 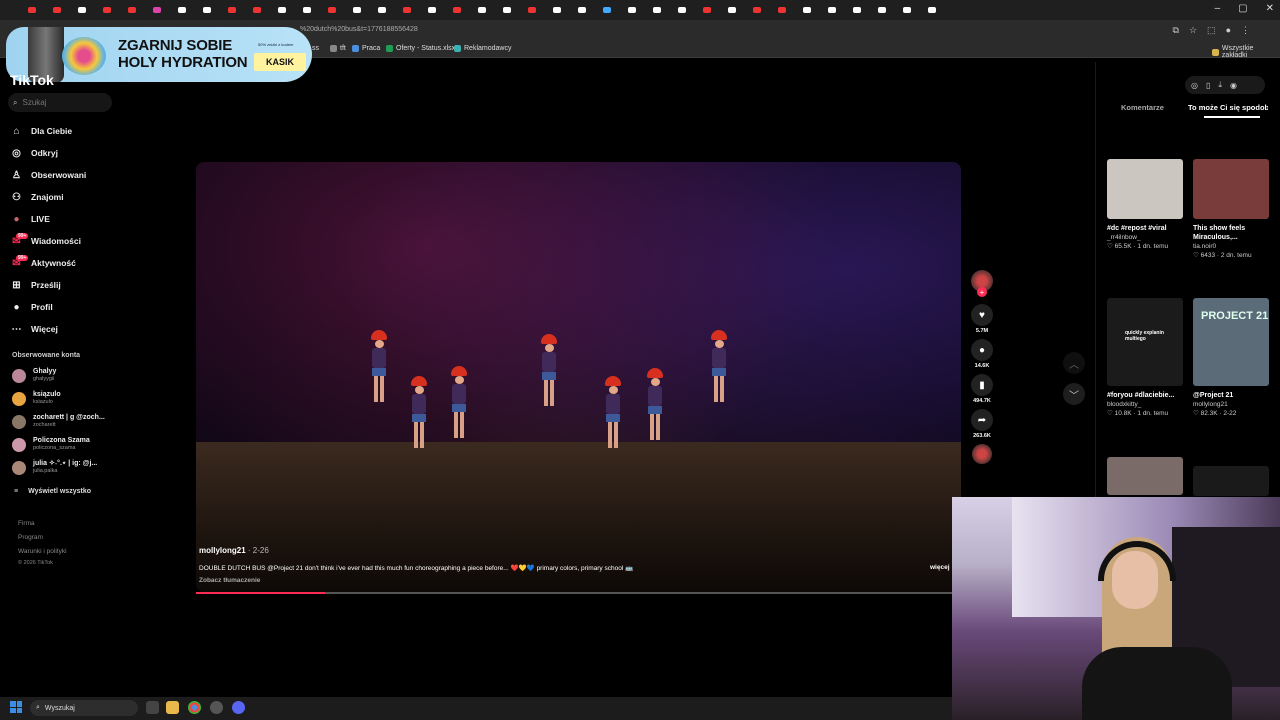 I want to click on sidebar-item-wiadomości: ✉ Wiadomości 99+, so click(x=65, y=241).